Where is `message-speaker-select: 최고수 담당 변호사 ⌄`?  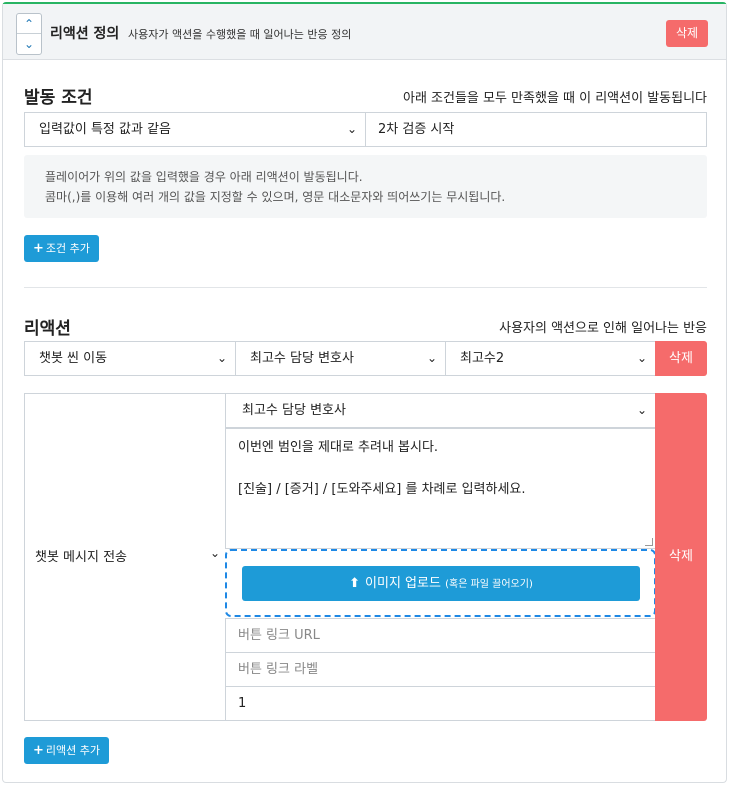 message-speaker-select: 최고수 담당 변호사 ⌄ is located at coordinates (440, 410).